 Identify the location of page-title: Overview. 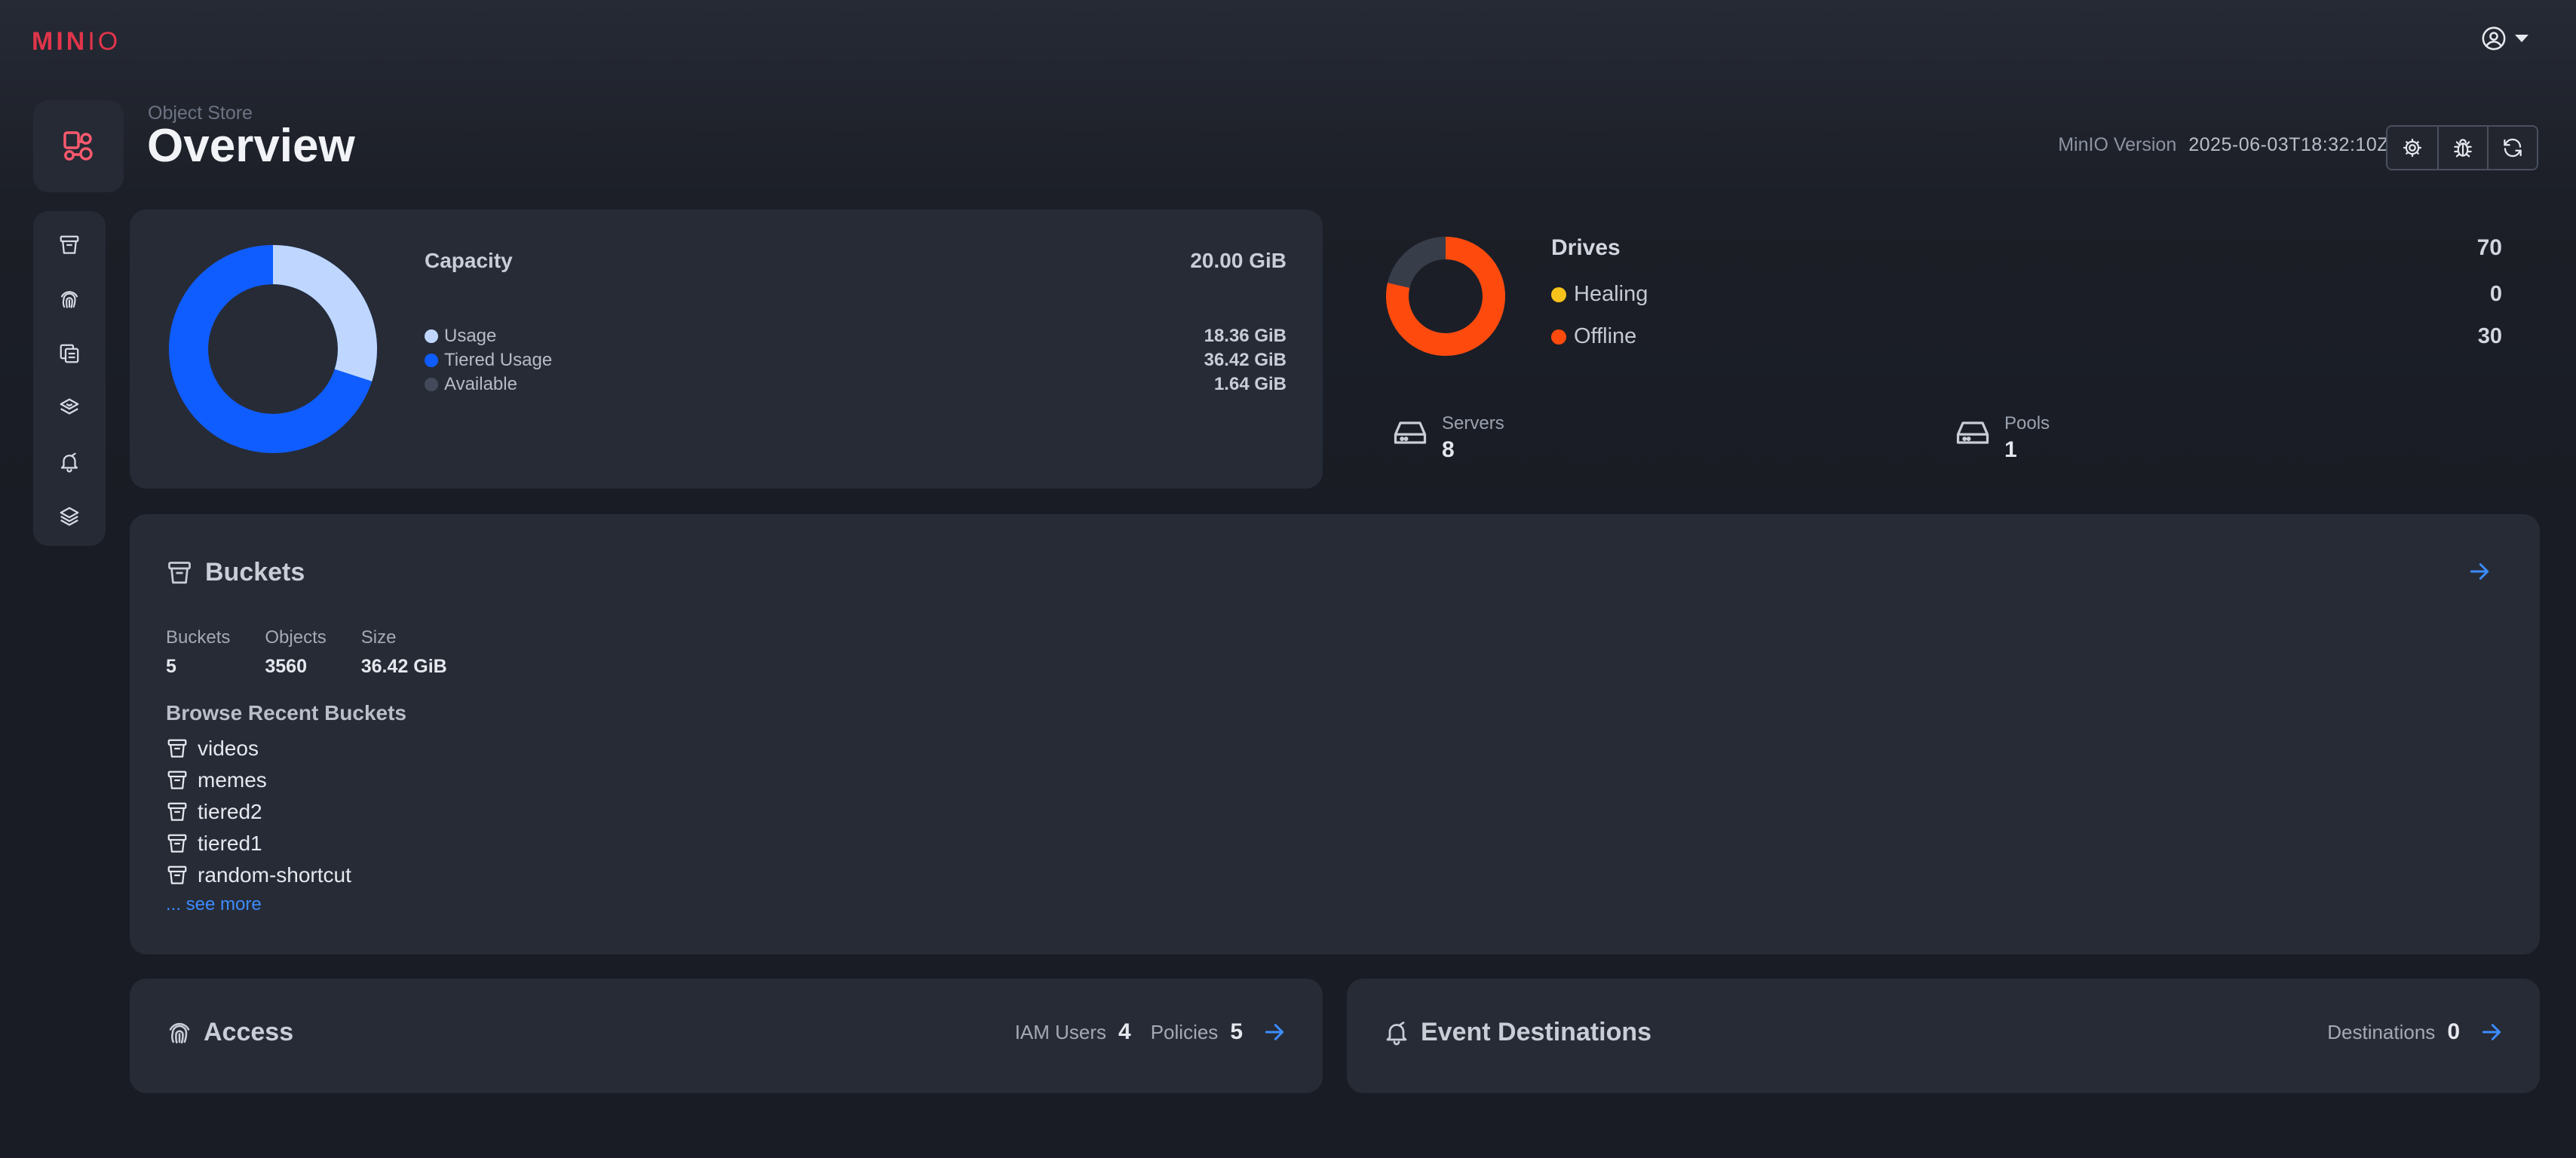
(251, 146).